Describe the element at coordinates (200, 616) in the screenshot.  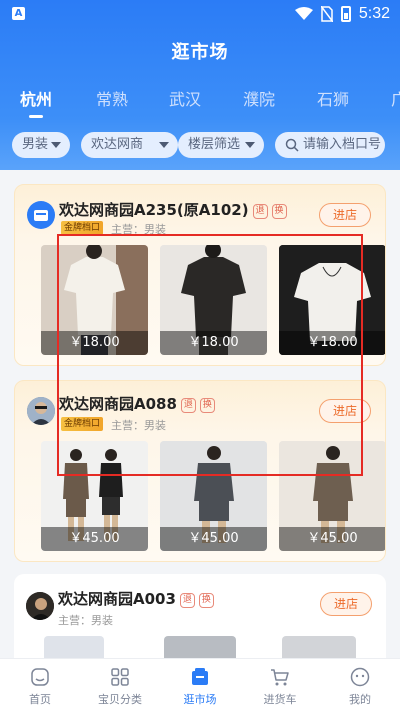
I see `shop-card: 欢达网商园A003 退换 主营：男装 进店` at that location.